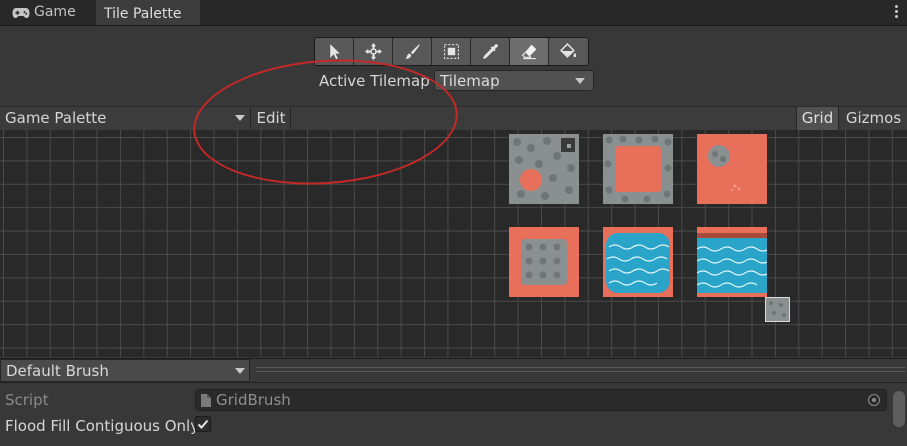  I want to click on script-label: Script, so click(27, 400).